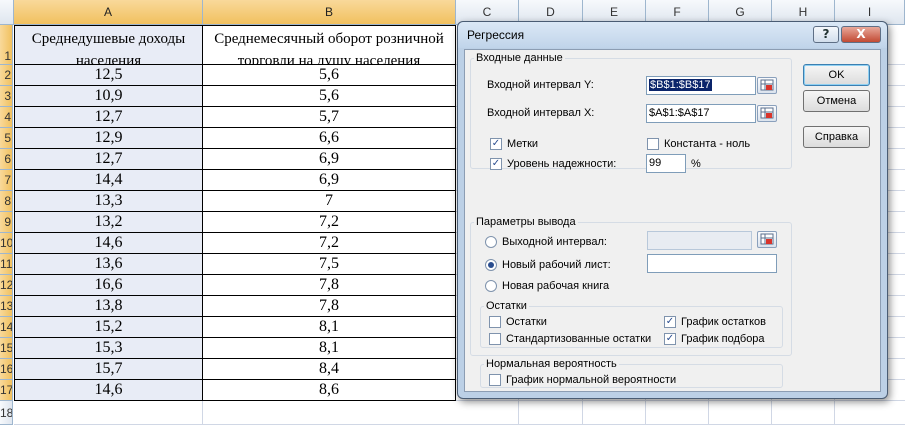  Describe the element at coordinates (329, 201) in the screenshot. I see `cell-b: 7` at that location.